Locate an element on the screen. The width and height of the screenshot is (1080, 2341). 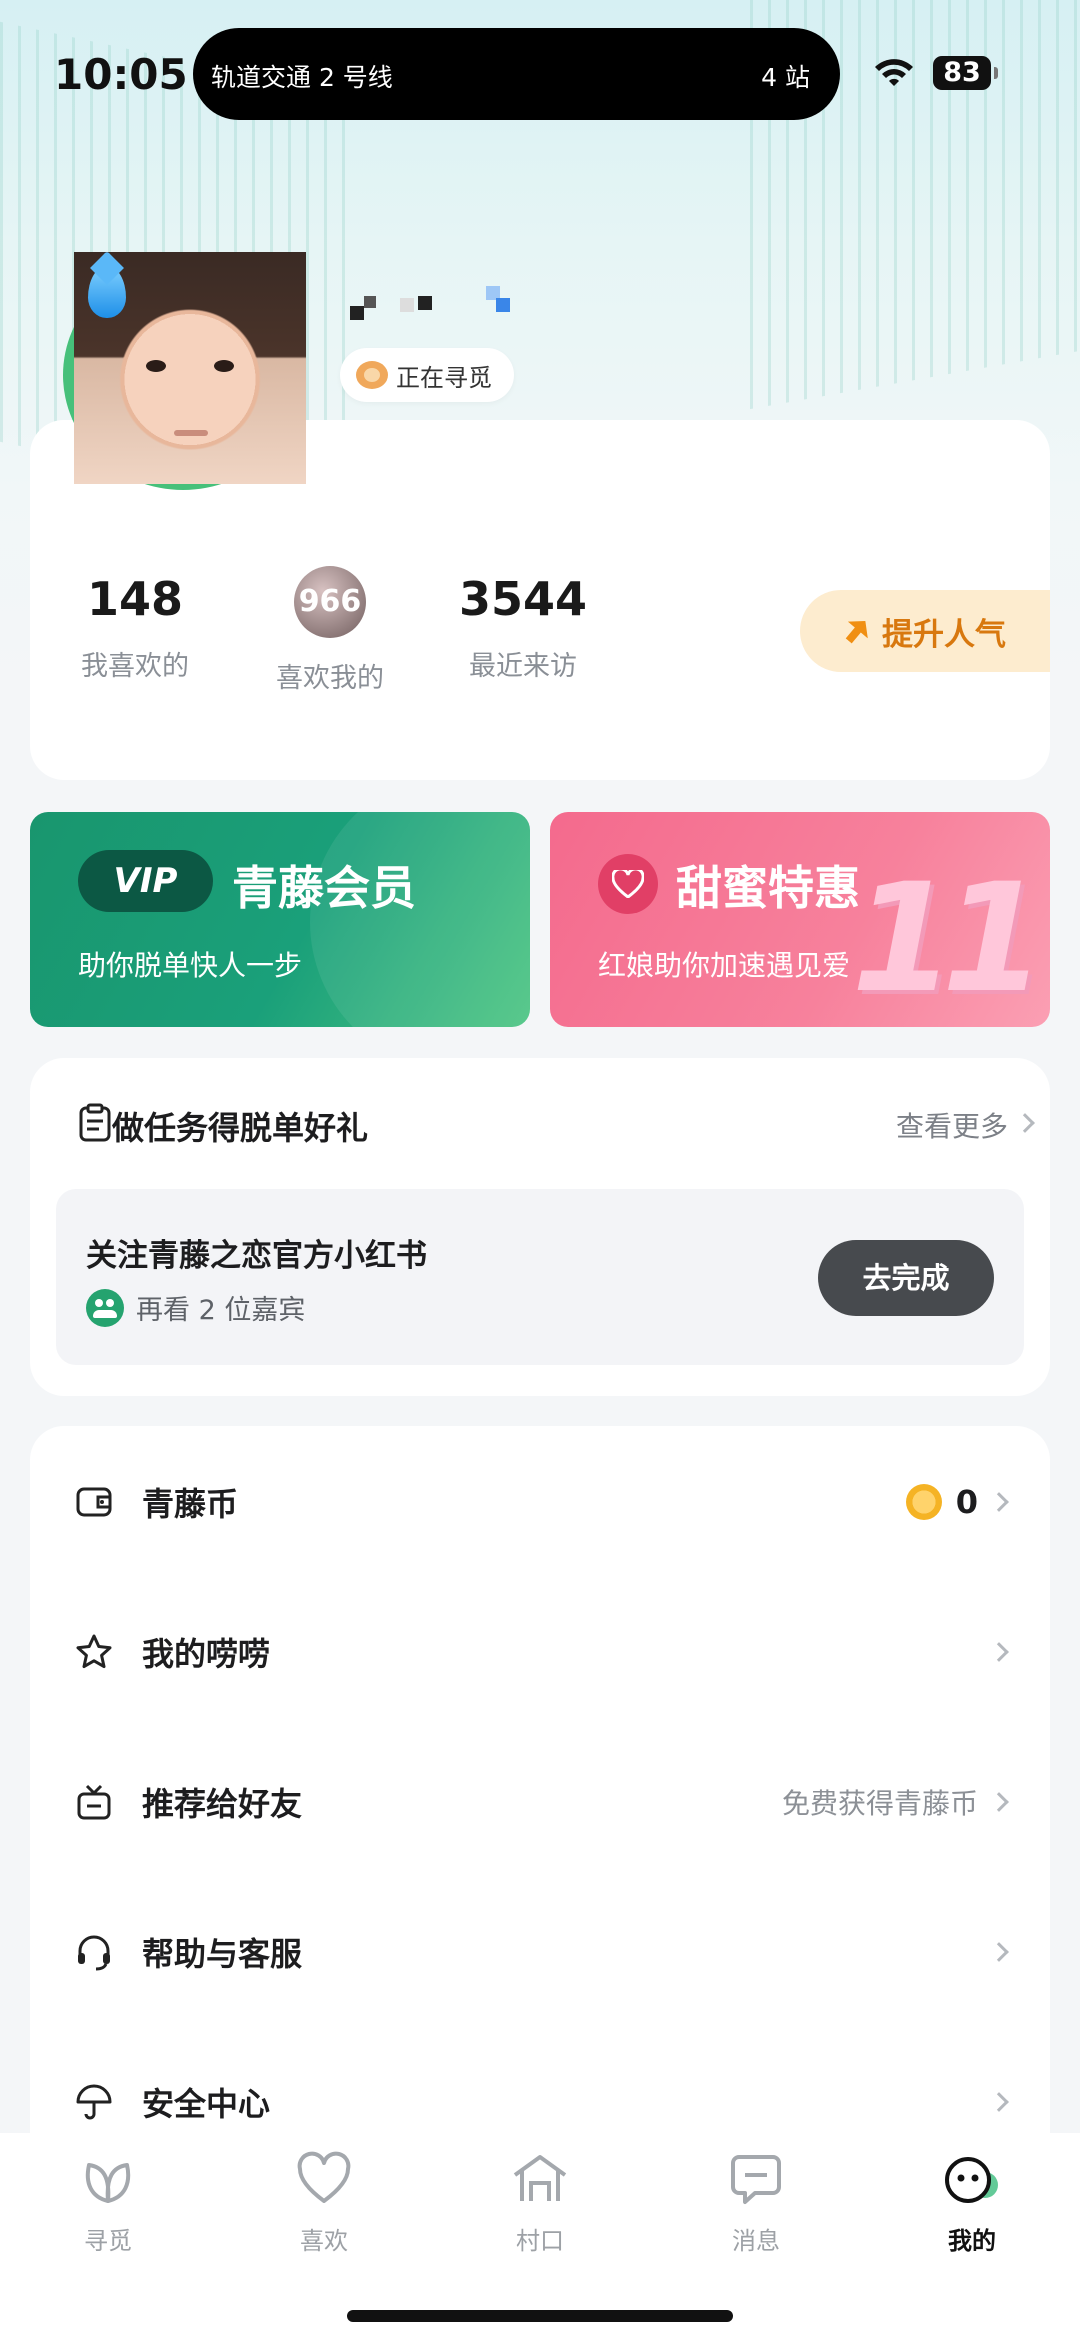
stat-likes-me: 966 喜欢我的 is located at coordinates (330, 630).